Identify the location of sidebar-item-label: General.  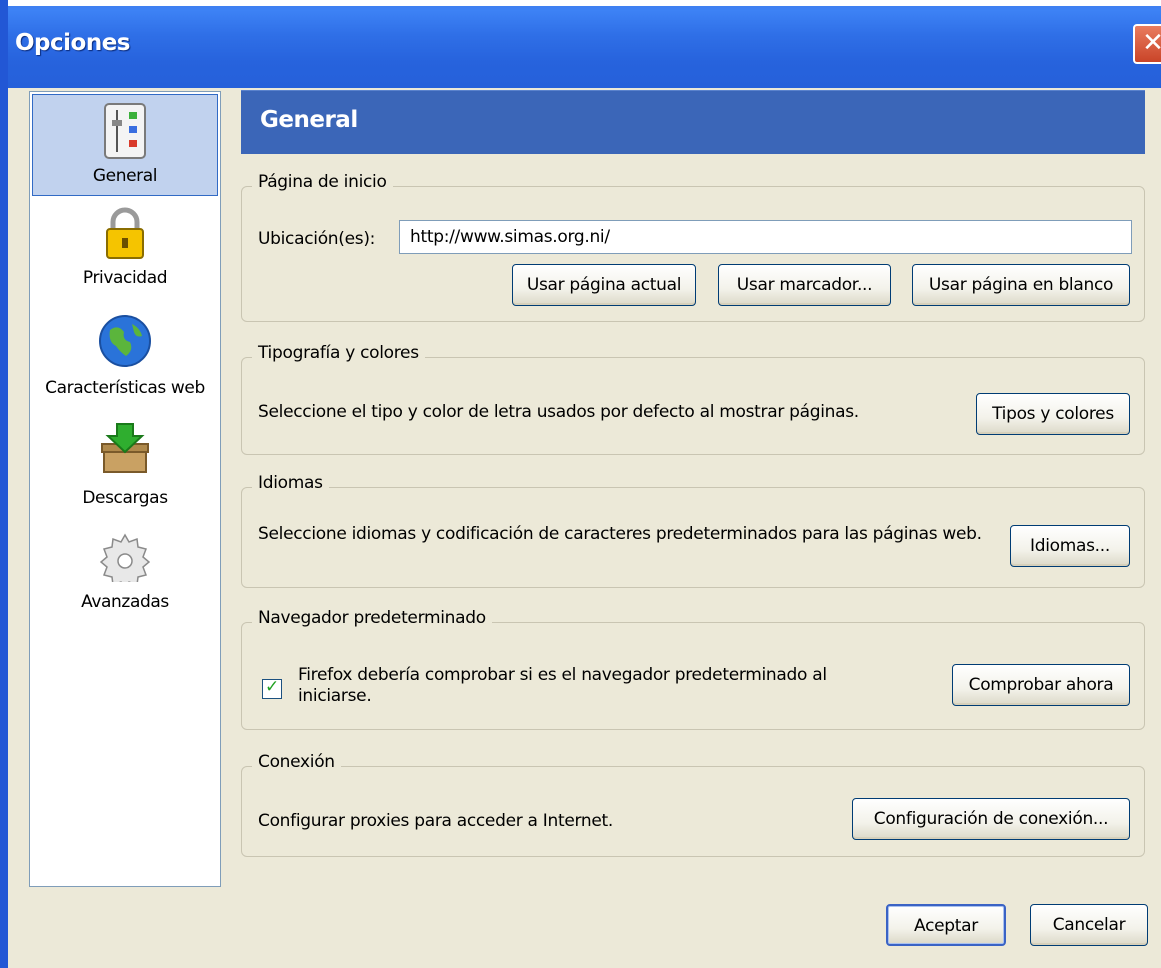
(125, 176).